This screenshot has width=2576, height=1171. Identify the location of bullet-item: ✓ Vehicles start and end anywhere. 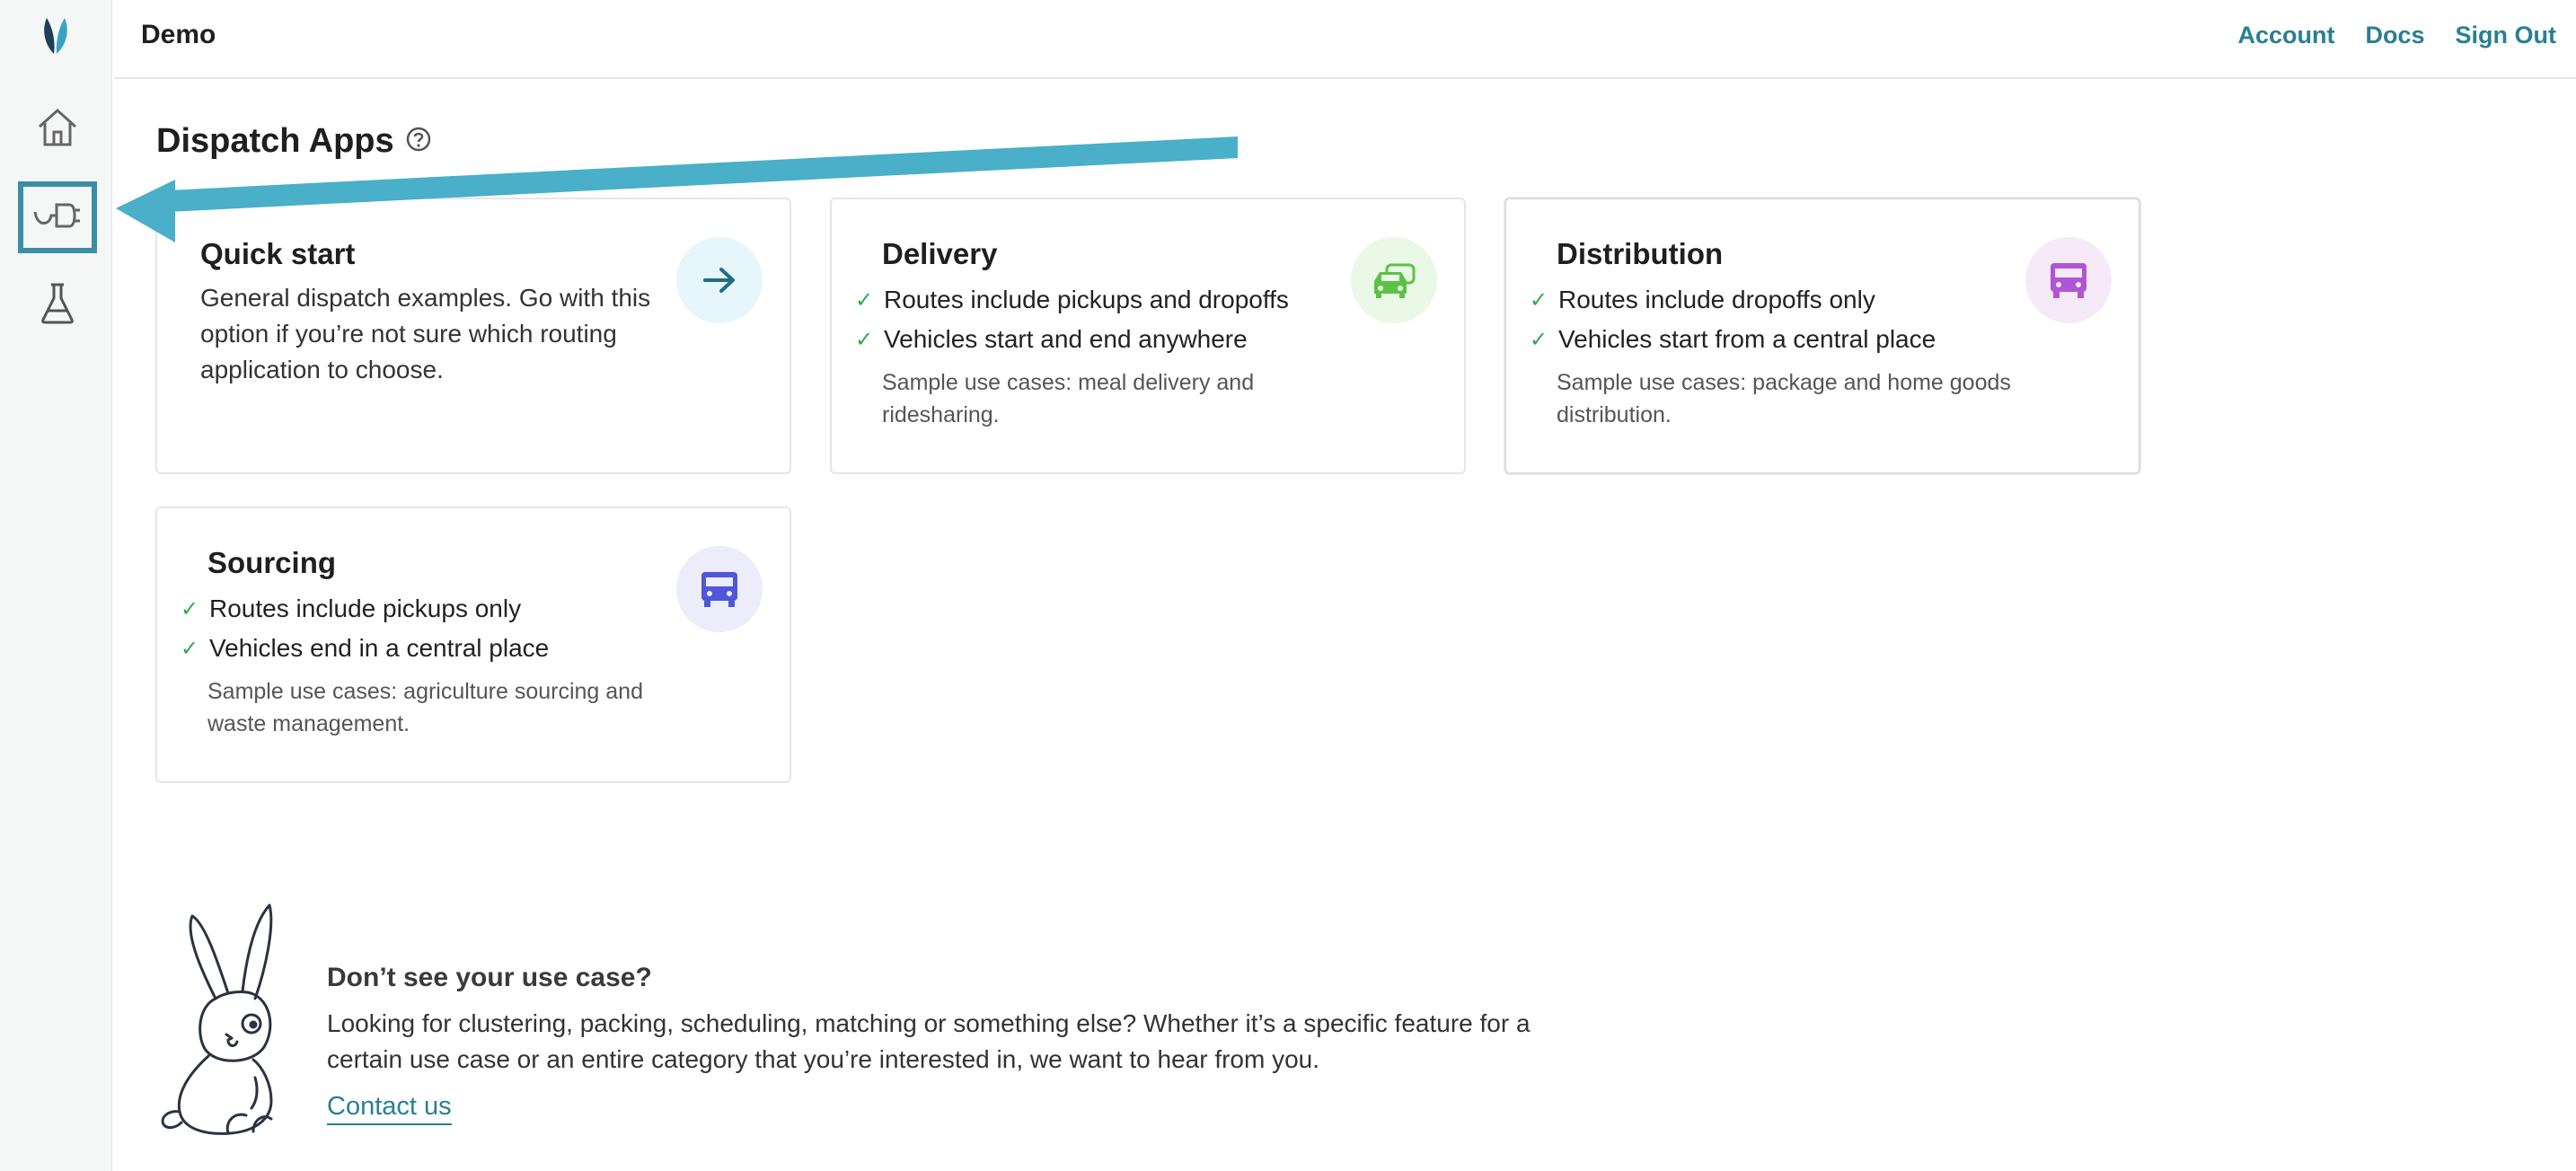
(1124, 339).